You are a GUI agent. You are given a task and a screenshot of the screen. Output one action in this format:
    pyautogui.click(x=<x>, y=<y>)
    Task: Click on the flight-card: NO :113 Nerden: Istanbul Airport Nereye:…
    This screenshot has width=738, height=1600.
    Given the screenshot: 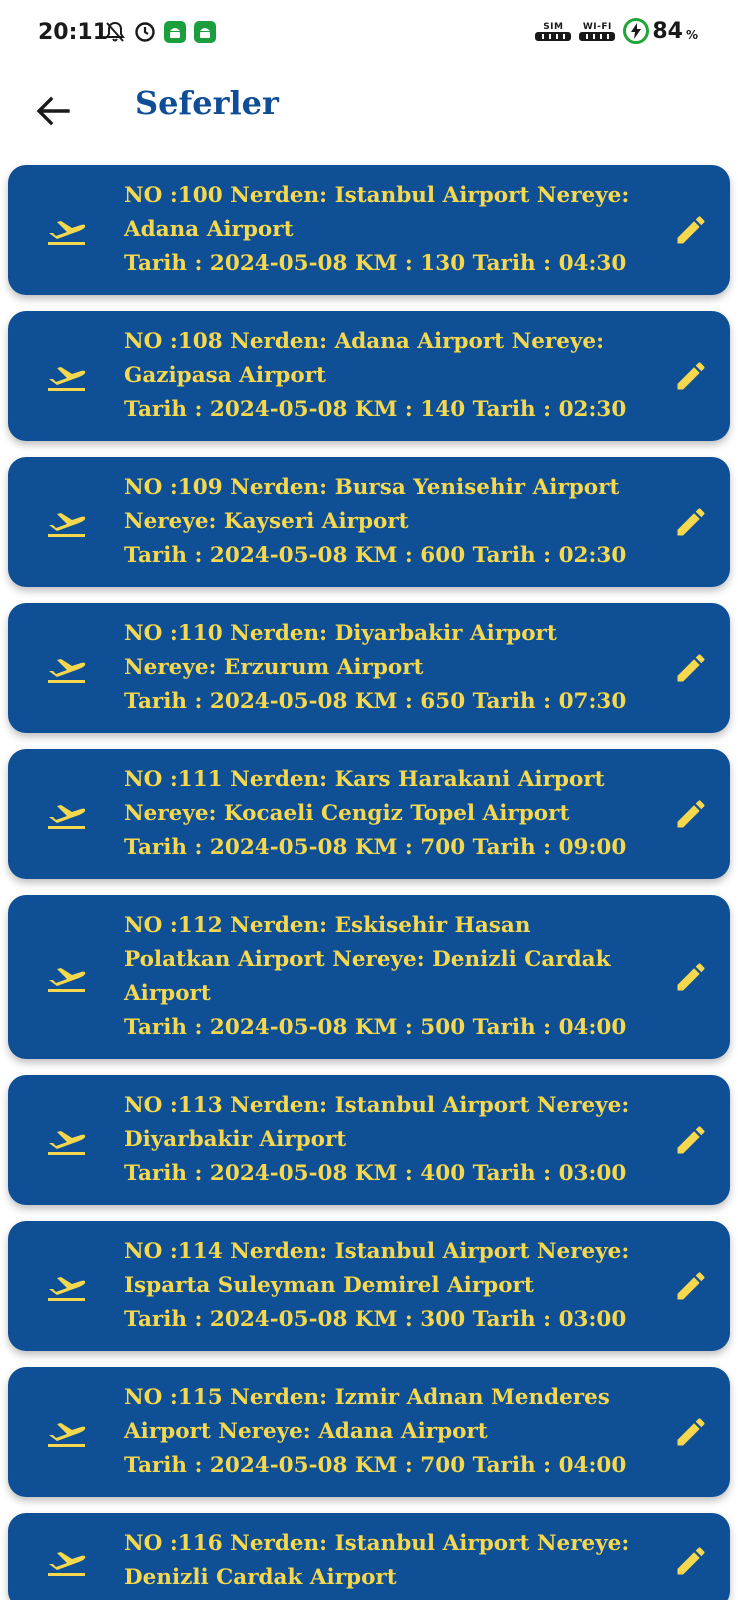 What is the action you would take?
    pyautogui.click(x=369, y=1140)
    